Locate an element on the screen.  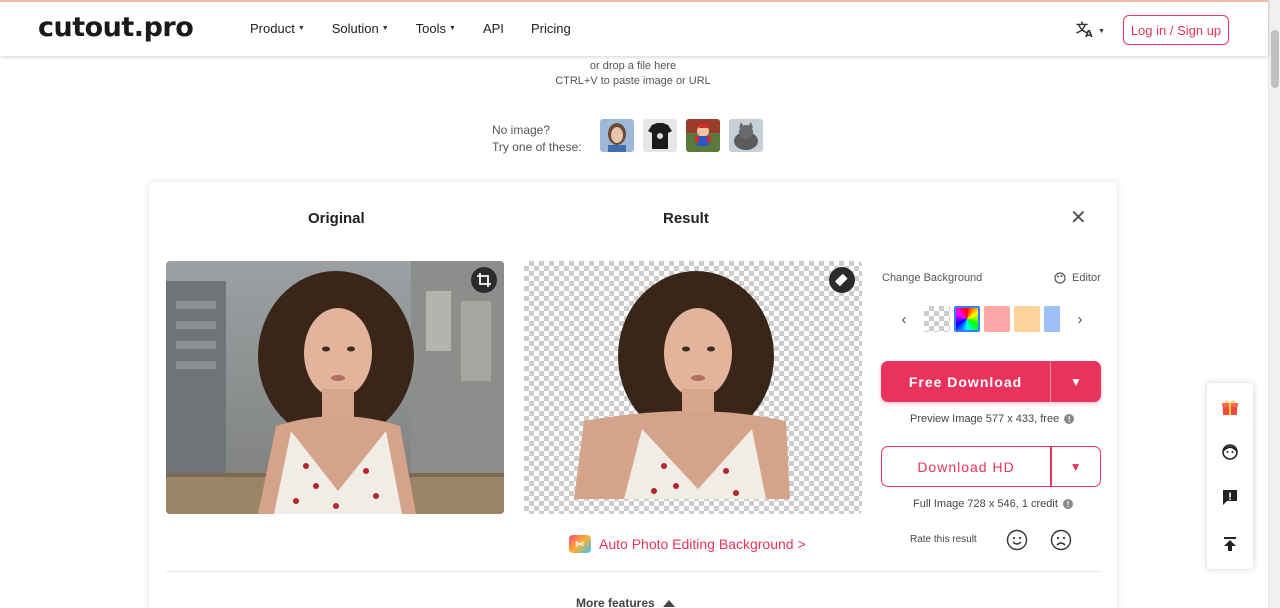
main-nav: Product ▼ Solution ▼ Tools ▼ API Pricing is located at coordinates (424, 28).